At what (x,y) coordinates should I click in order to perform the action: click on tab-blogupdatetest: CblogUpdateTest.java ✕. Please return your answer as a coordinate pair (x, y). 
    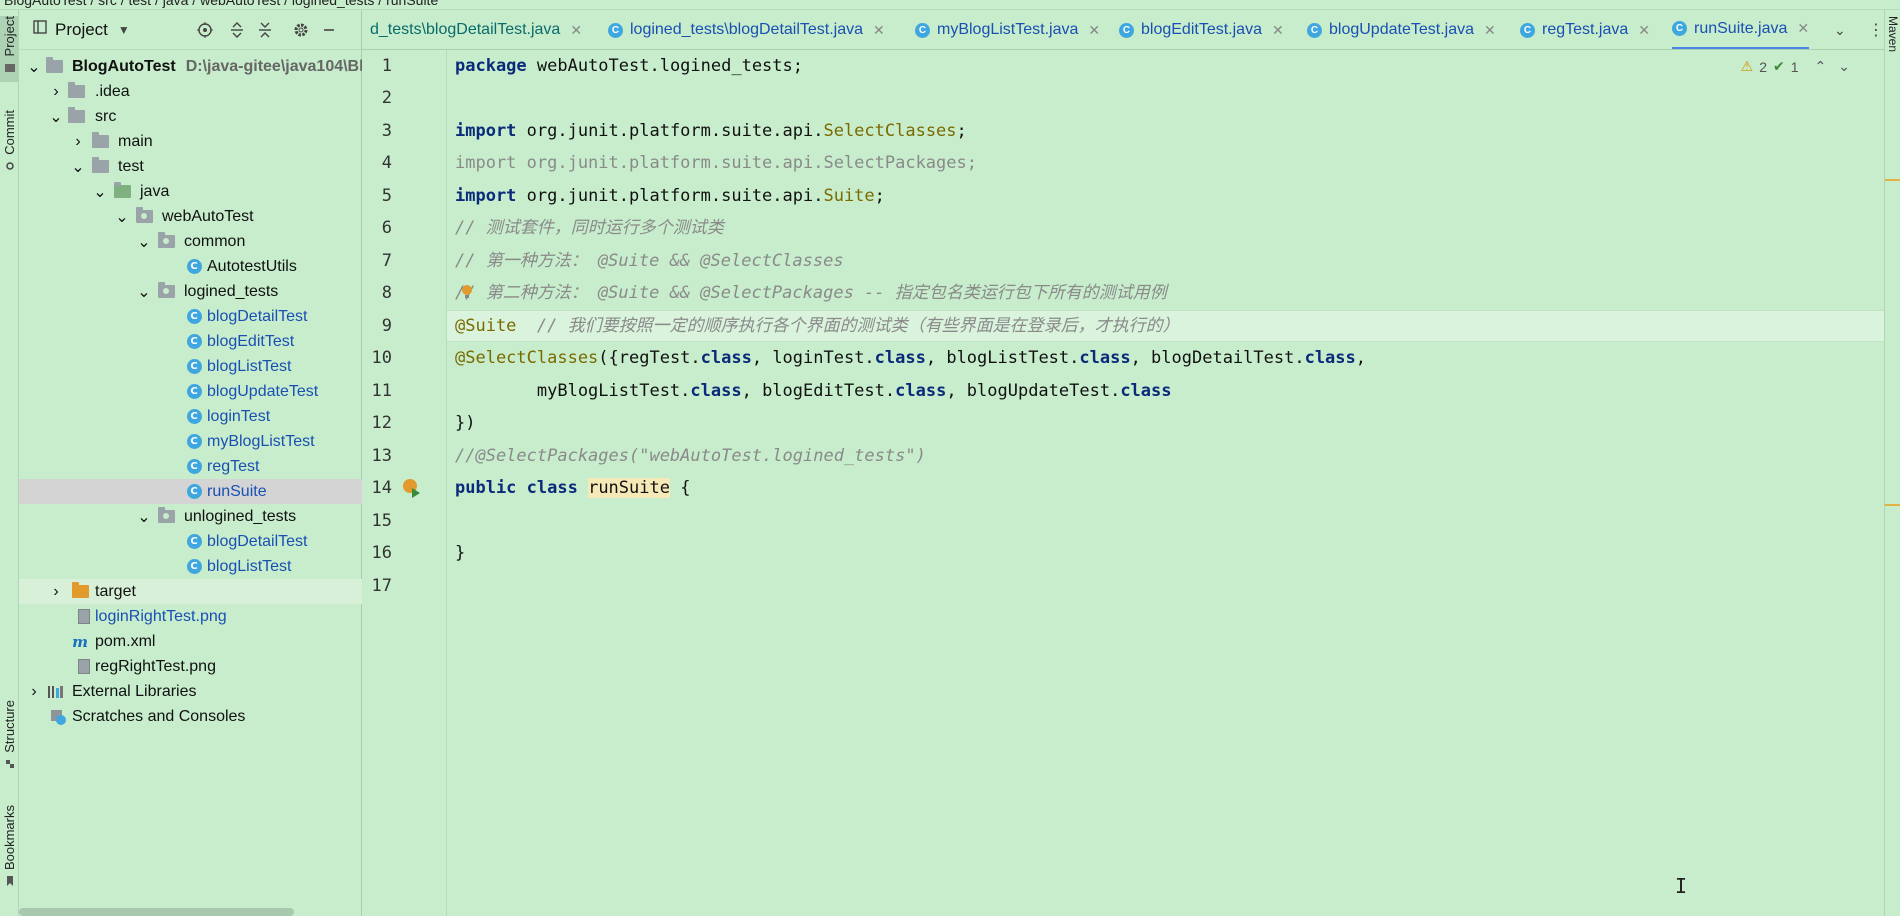
    Looking at the image, I should click on (1401, 29).